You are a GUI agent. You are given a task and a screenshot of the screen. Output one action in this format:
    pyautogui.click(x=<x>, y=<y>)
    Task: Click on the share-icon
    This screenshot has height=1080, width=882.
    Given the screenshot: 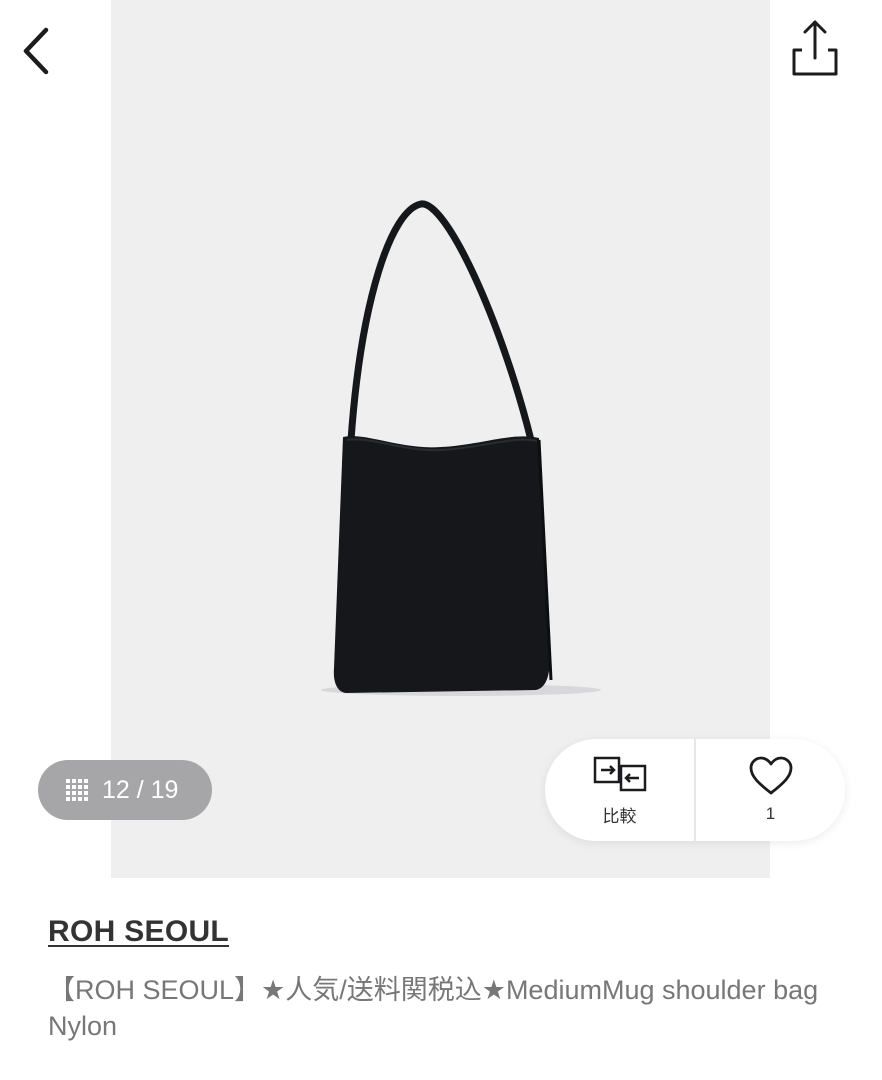 What is the action you would take?
    pyautogui.click(x=815, y=48)
    